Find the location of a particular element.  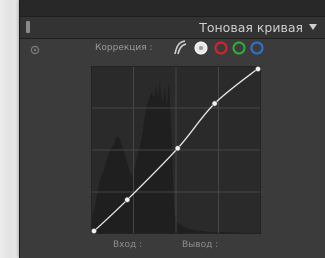

point-curve-icon is located at coordinates (180, 48).